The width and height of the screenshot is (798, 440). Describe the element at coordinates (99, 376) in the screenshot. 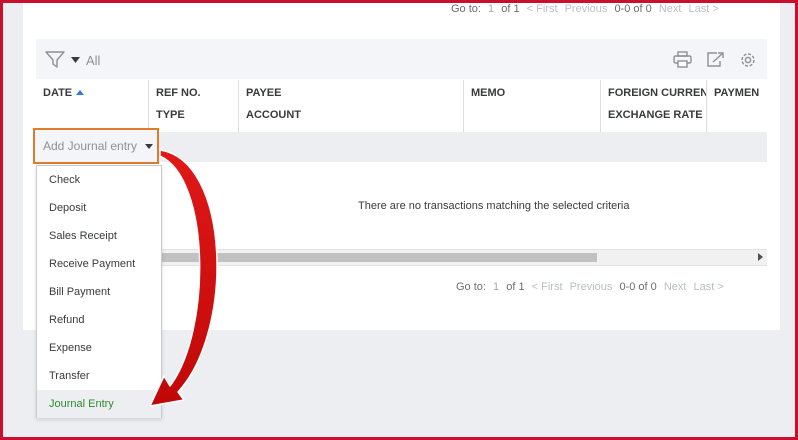

I see `menu-item-transfer: Transfer` at that location.